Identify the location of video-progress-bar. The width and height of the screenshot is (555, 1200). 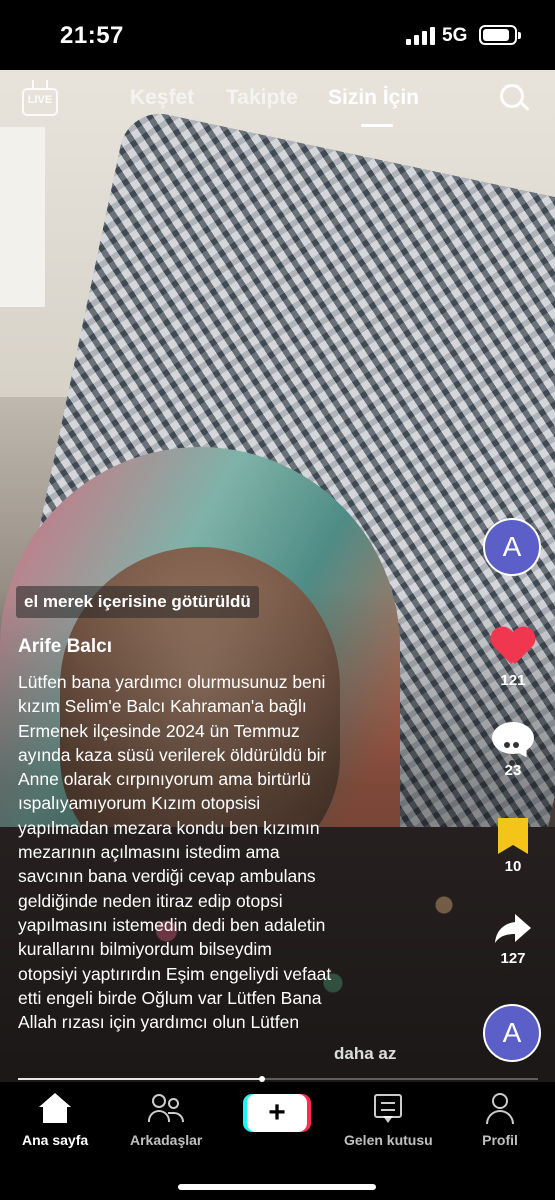
(278, 1079).